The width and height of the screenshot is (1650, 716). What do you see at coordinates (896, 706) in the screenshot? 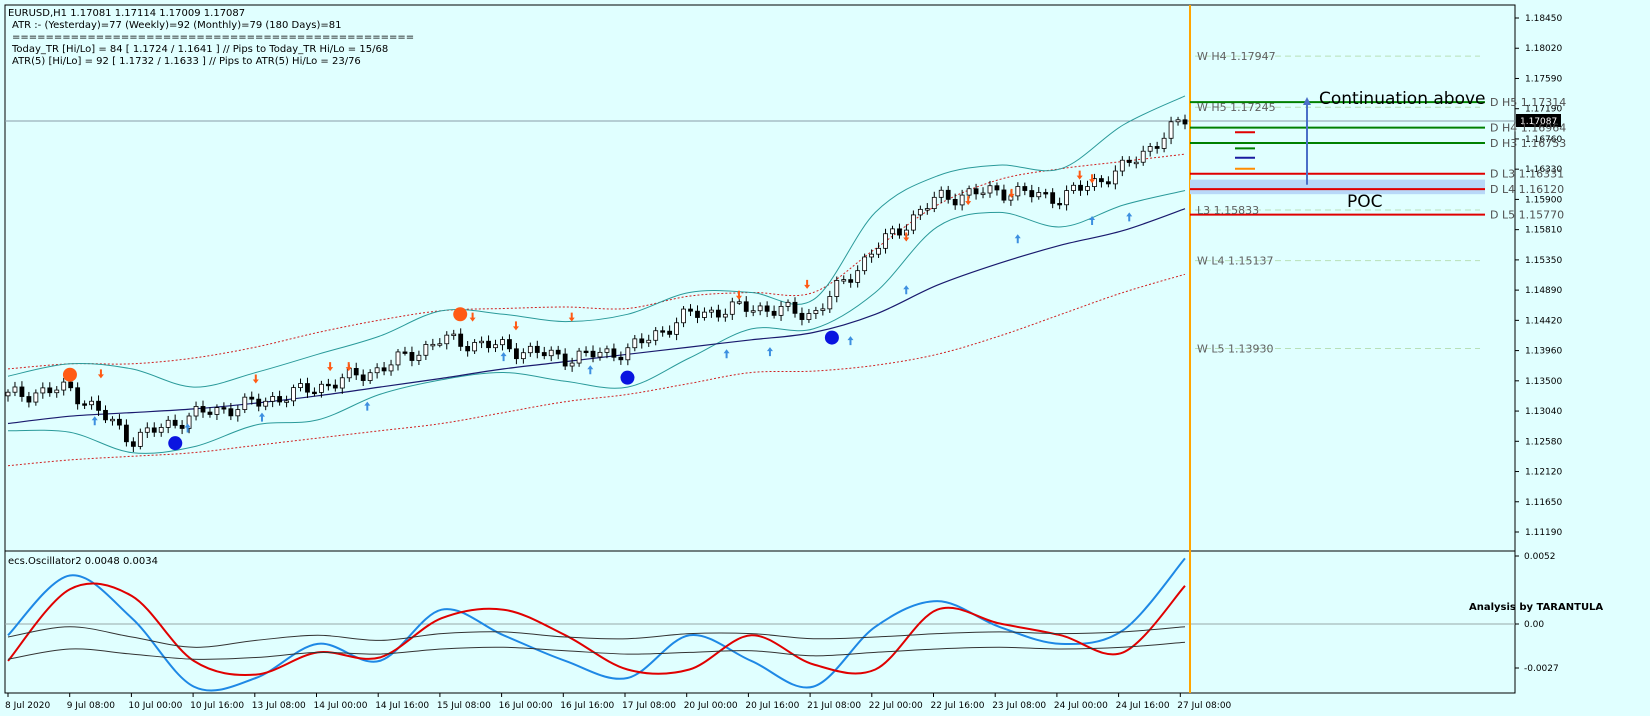
I see `time-tick-label: 22 Jul 00:00` at bounding box center [896, 706].